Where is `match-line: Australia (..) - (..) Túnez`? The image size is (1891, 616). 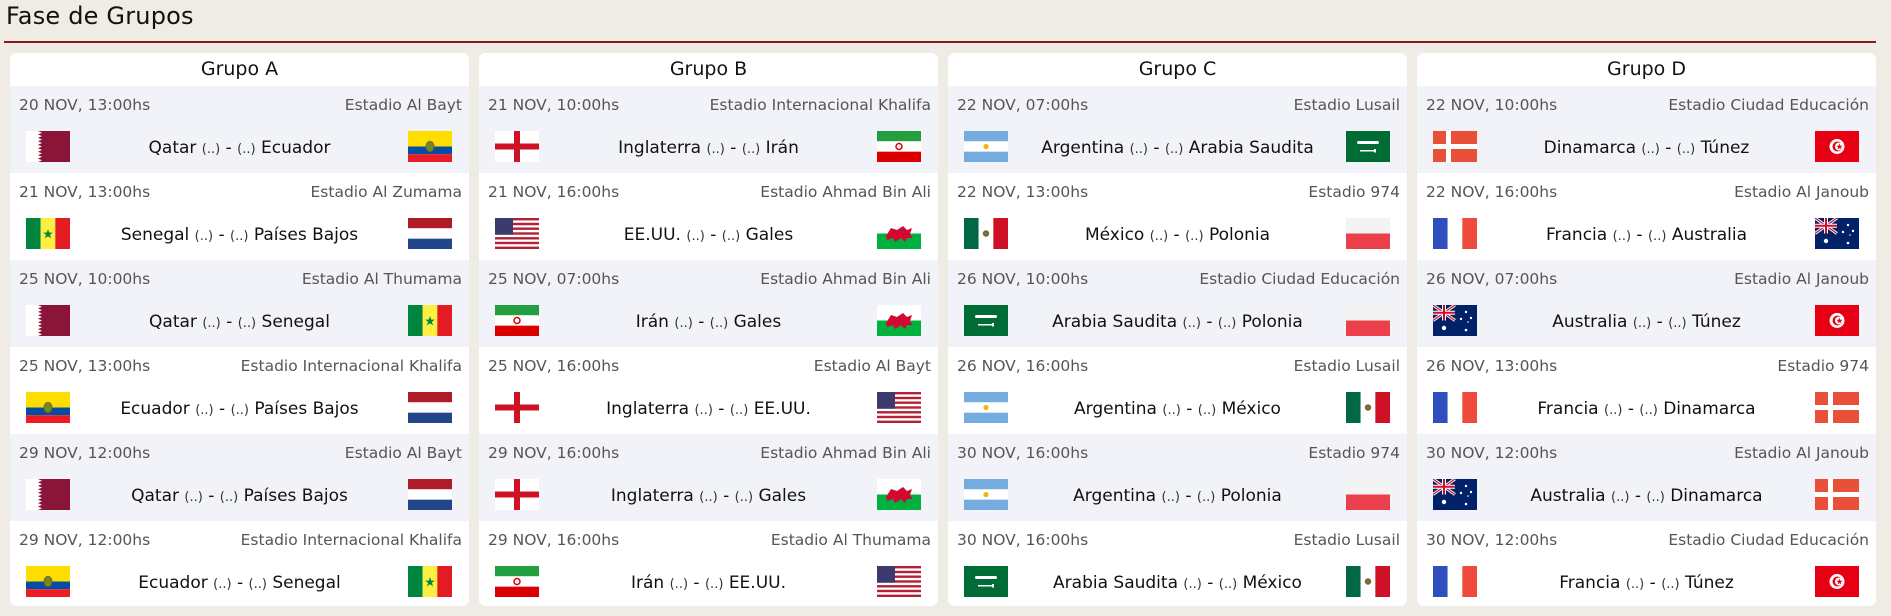 match-line: Australia (..) - (..) Túnez is located at coordinates (1646, 322).